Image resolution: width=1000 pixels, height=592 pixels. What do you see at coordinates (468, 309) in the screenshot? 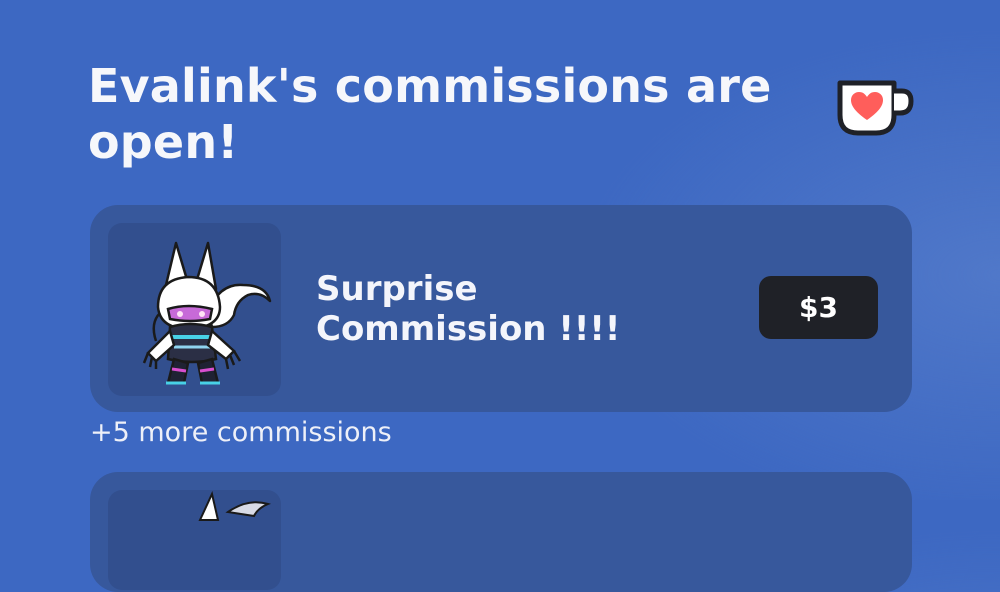
I see `commission-title: Surprise Commission !!!!` at bounding box center [468, 309].